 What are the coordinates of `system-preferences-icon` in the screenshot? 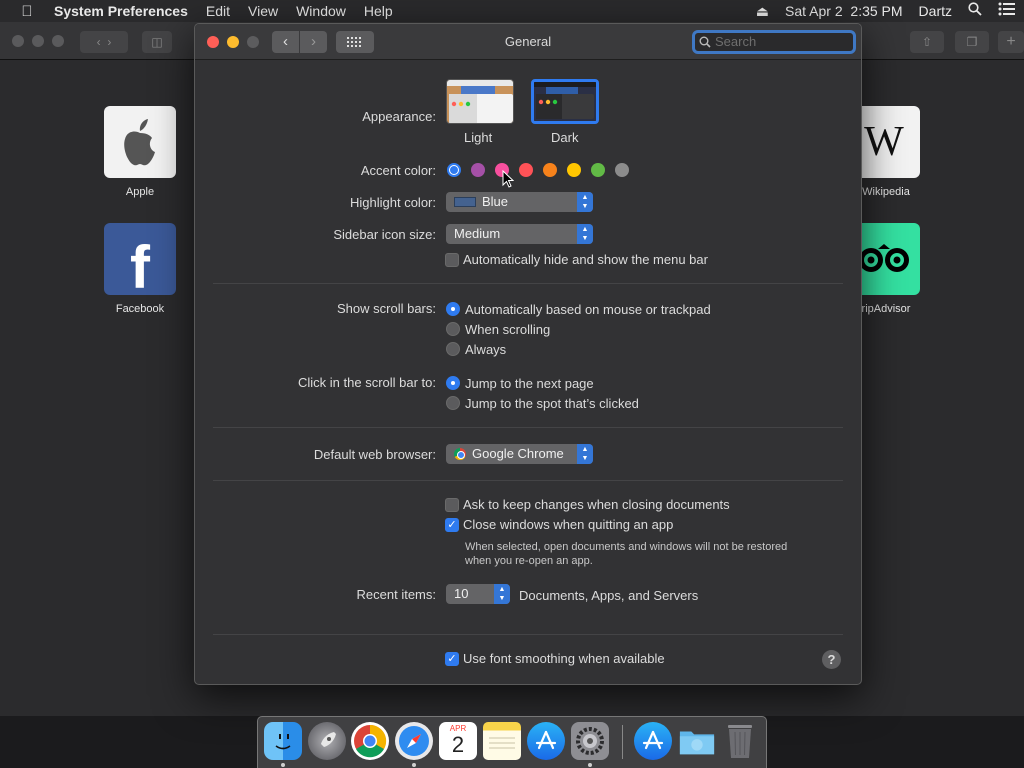 It's located at (590, 741).